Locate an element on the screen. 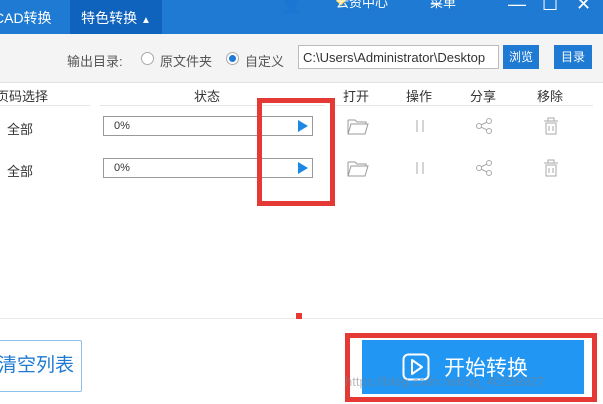 The image size is (603, 404). watermark: https://blog.csdn.net/qq_40239927 is located at coordinates (445, 381).